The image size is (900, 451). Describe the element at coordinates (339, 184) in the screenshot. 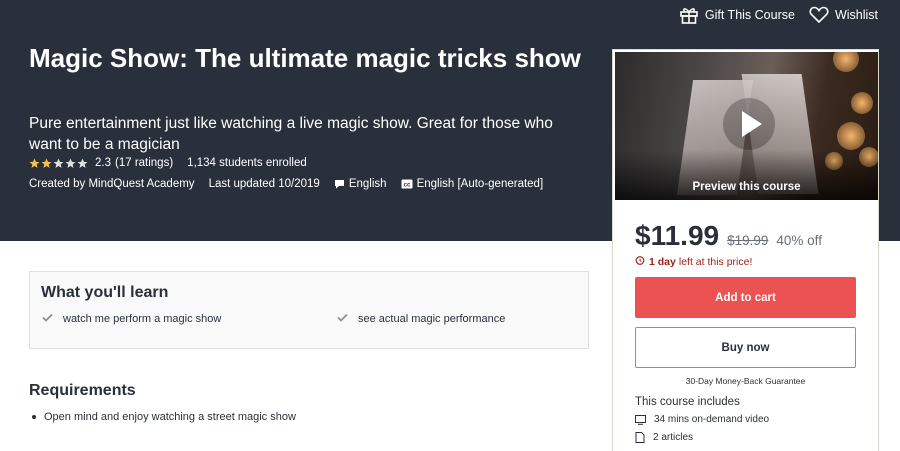

I see `speech-bubble-icon` at that location.